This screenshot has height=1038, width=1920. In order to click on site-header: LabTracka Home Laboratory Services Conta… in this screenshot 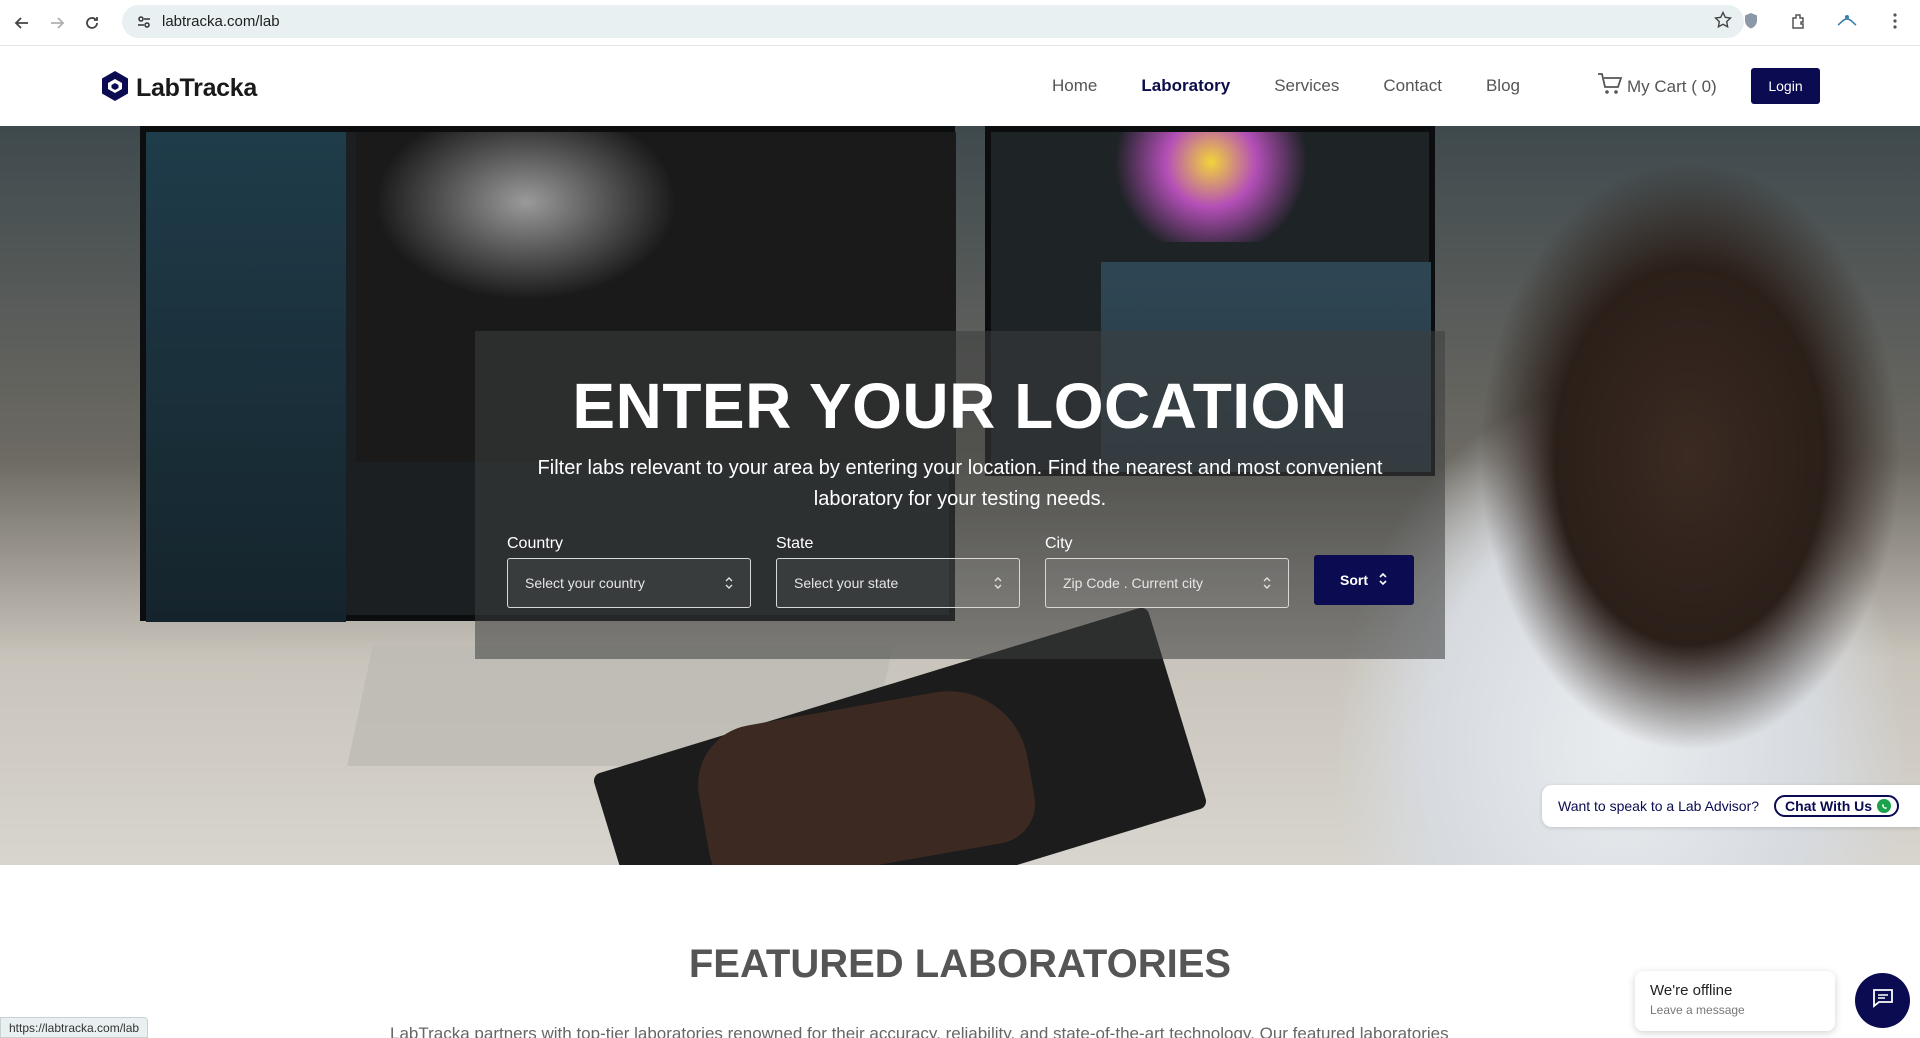, I will do `click(960, 86)`.